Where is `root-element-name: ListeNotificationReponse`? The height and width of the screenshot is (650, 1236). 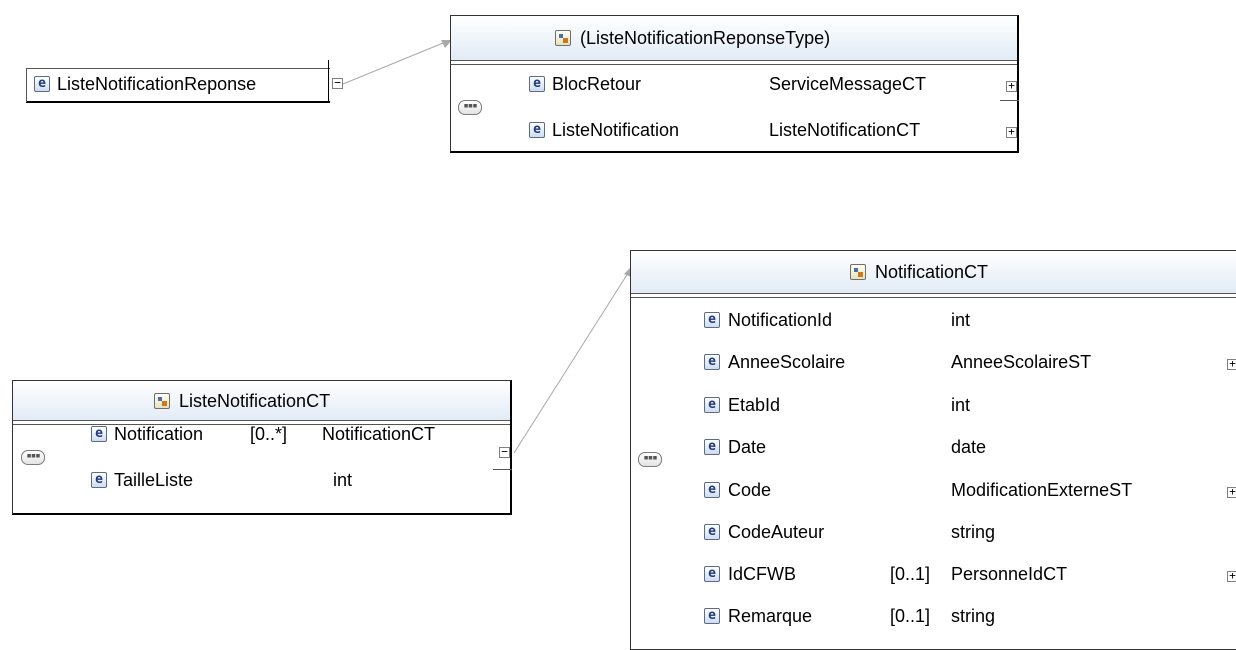 root-element-name: ListeNotificationReponse is located at coordinates (157, 84).